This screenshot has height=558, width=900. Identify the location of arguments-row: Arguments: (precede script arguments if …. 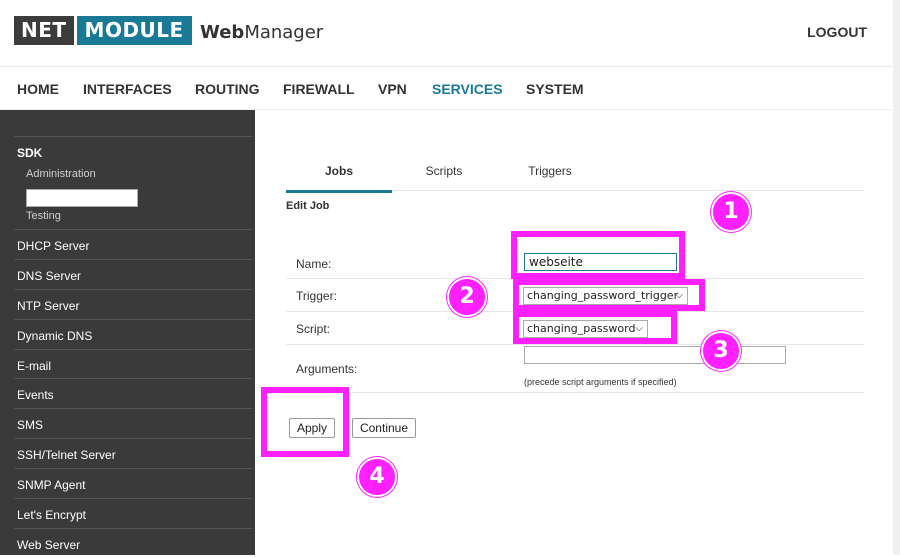
(575, 368).